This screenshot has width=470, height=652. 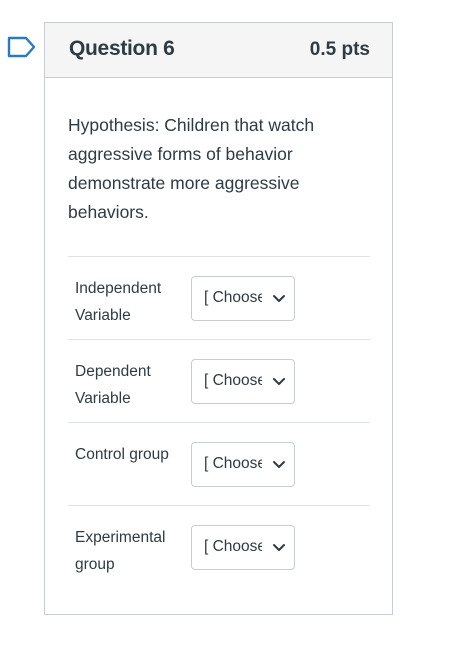 I want to click on question-points: 0.5 pts, so click(x=339, y=49).